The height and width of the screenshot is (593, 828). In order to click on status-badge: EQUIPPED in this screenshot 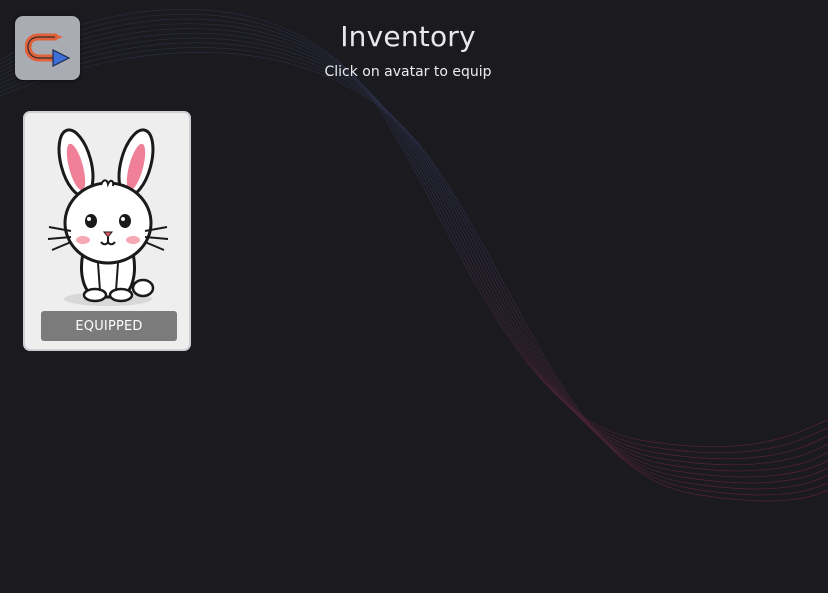, I will do `click(109, 326)`.